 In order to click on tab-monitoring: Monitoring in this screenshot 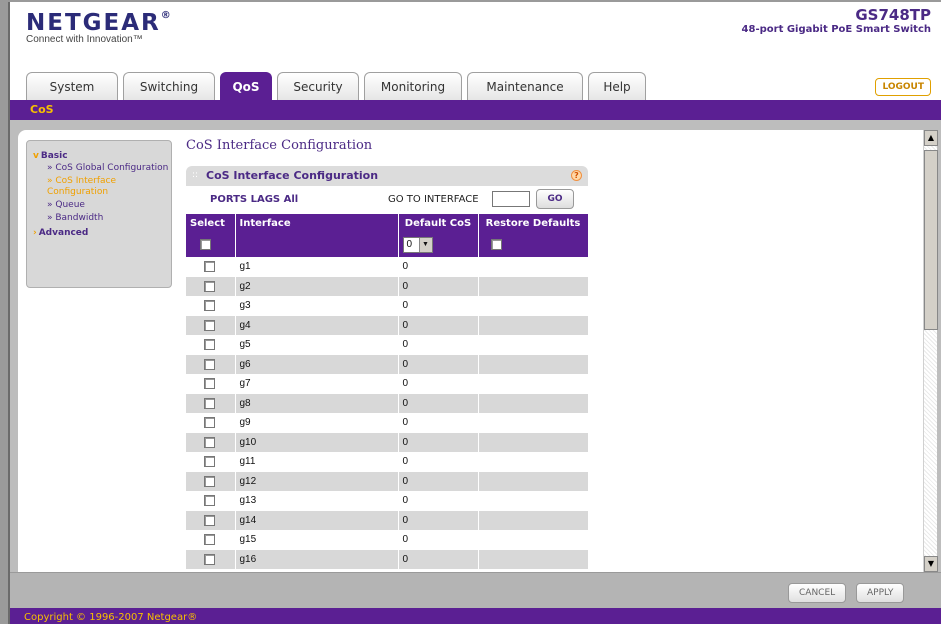, I will do `click(413, 86)`.